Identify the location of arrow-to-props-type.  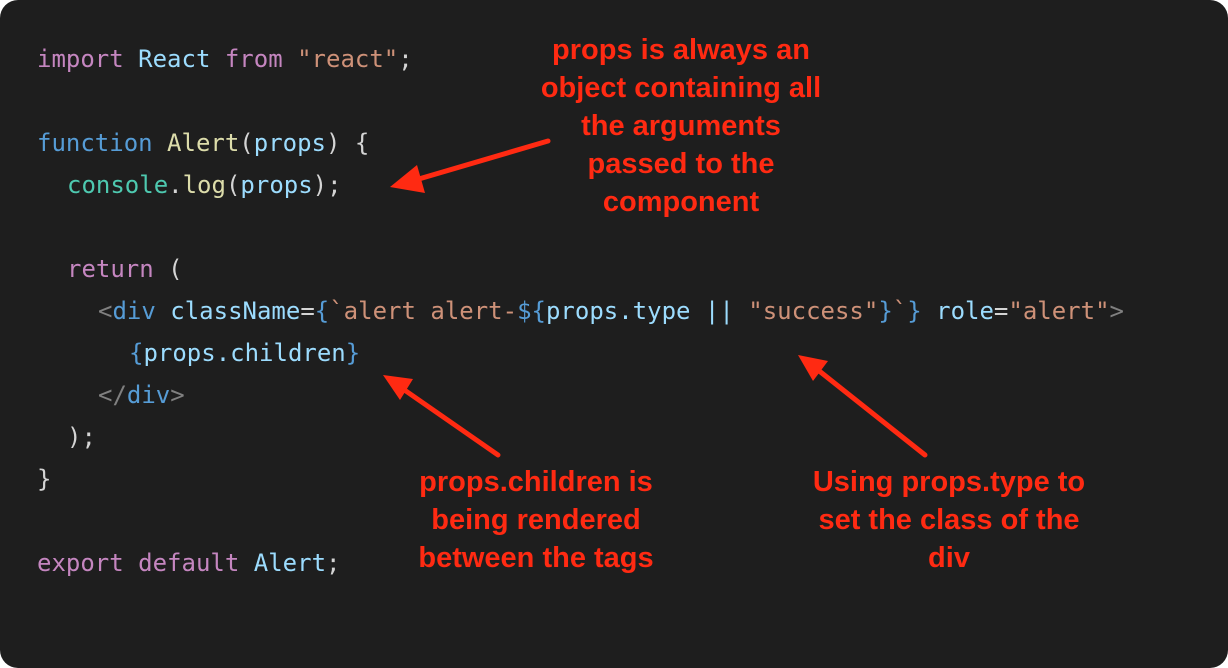
(863, 406).